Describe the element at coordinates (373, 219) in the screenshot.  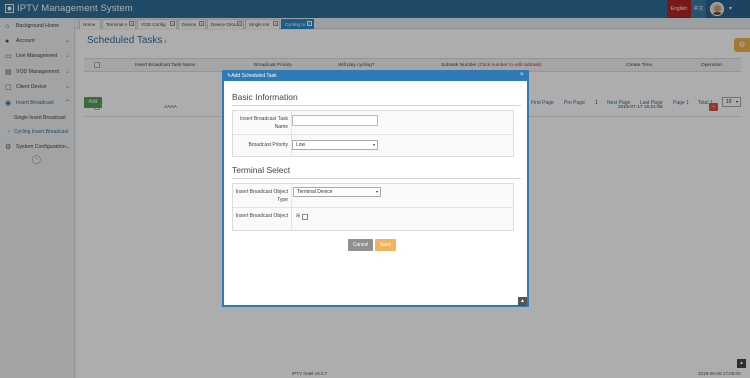
I see `object-row: Insert Broadcast Object ⊞` at that location.